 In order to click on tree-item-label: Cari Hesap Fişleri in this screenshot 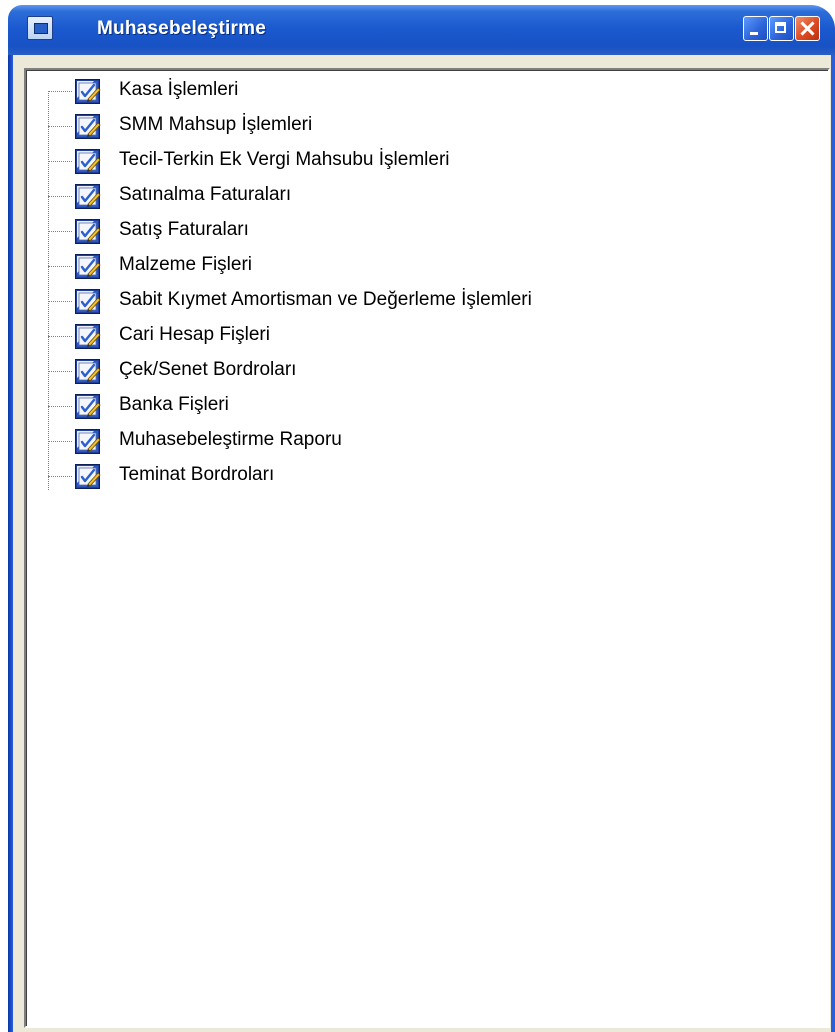, I will do `click(194, 335)`.